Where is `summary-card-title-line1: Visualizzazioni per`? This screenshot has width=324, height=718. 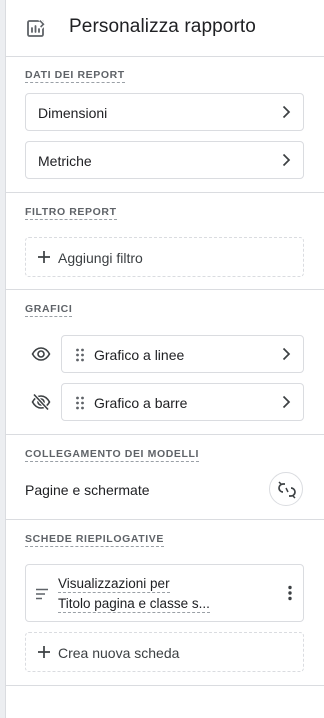 summary-card-title-line1: Visualizzazioni per is located at coordinates (114, 584).